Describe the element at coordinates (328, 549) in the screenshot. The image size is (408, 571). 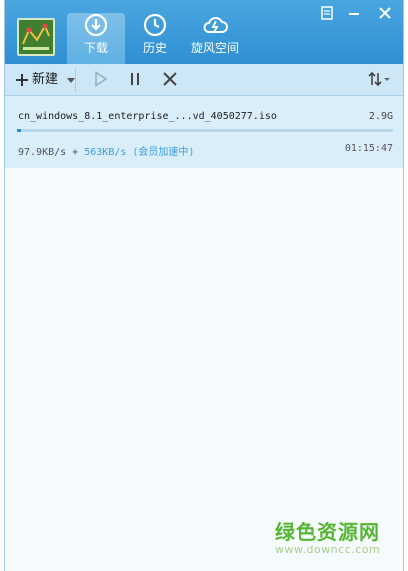
I see `watermark-url: www.downcc.com` at that location.